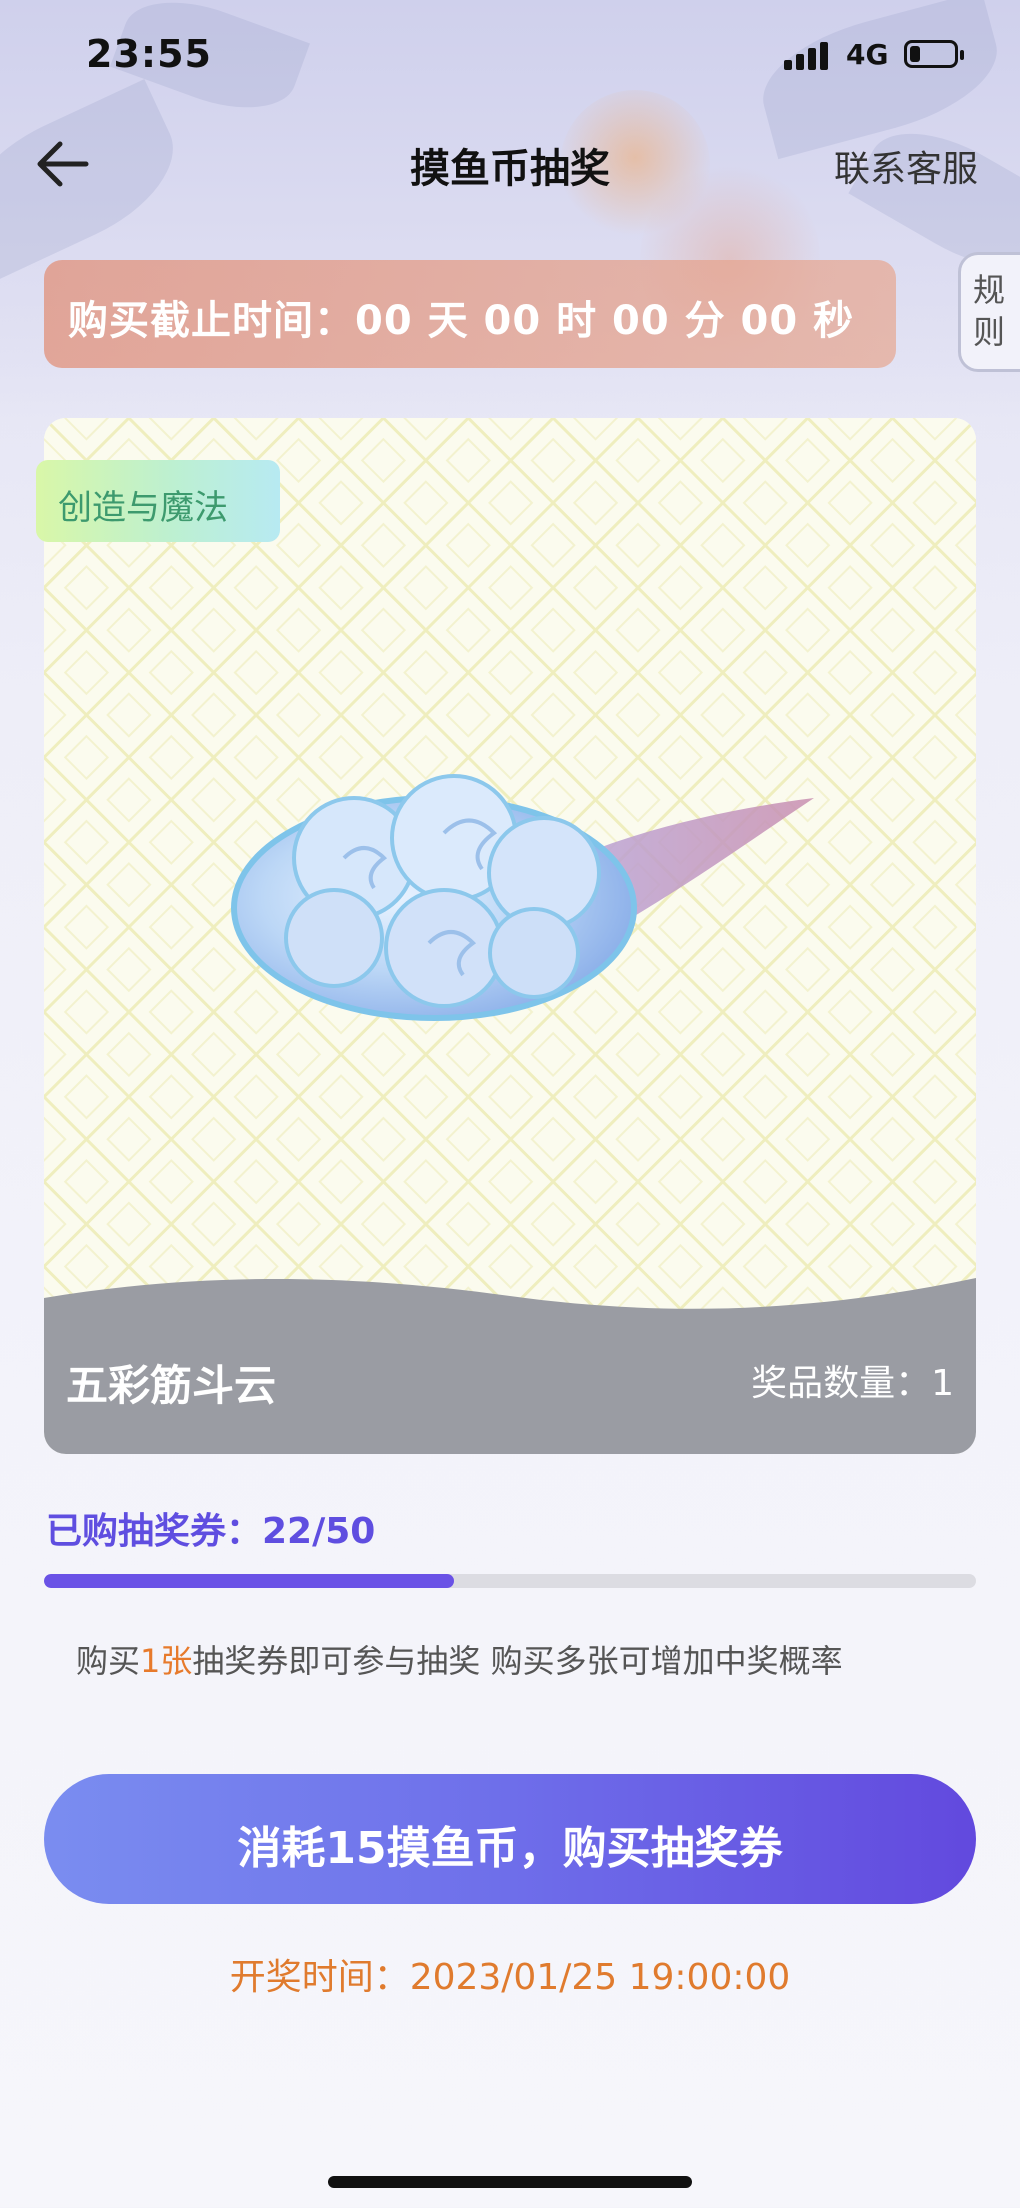 This screenshot has height=2208, width=1020. What do you see at coordinates (852, 1383) in the screenshot?
I see `prize-quantity: 奖品数量：1` at bounding box center [852, 1383].